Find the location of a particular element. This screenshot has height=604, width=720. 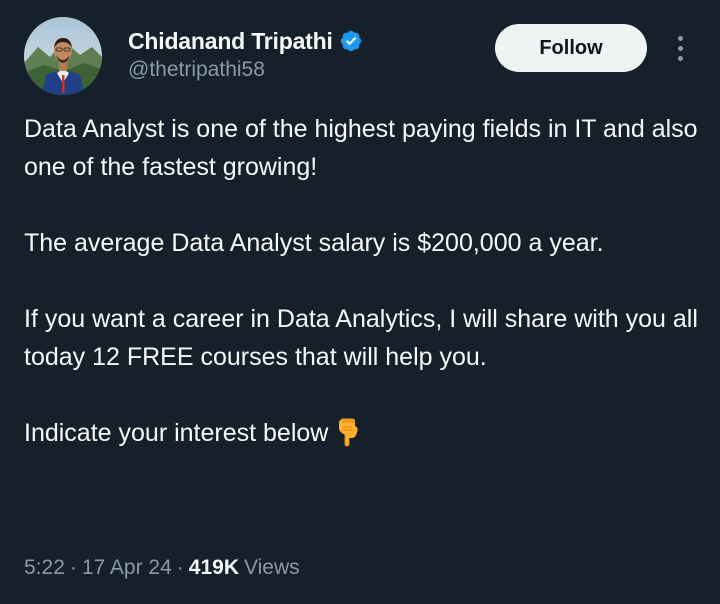

more-options-icon is located at coordinates (680, 48).